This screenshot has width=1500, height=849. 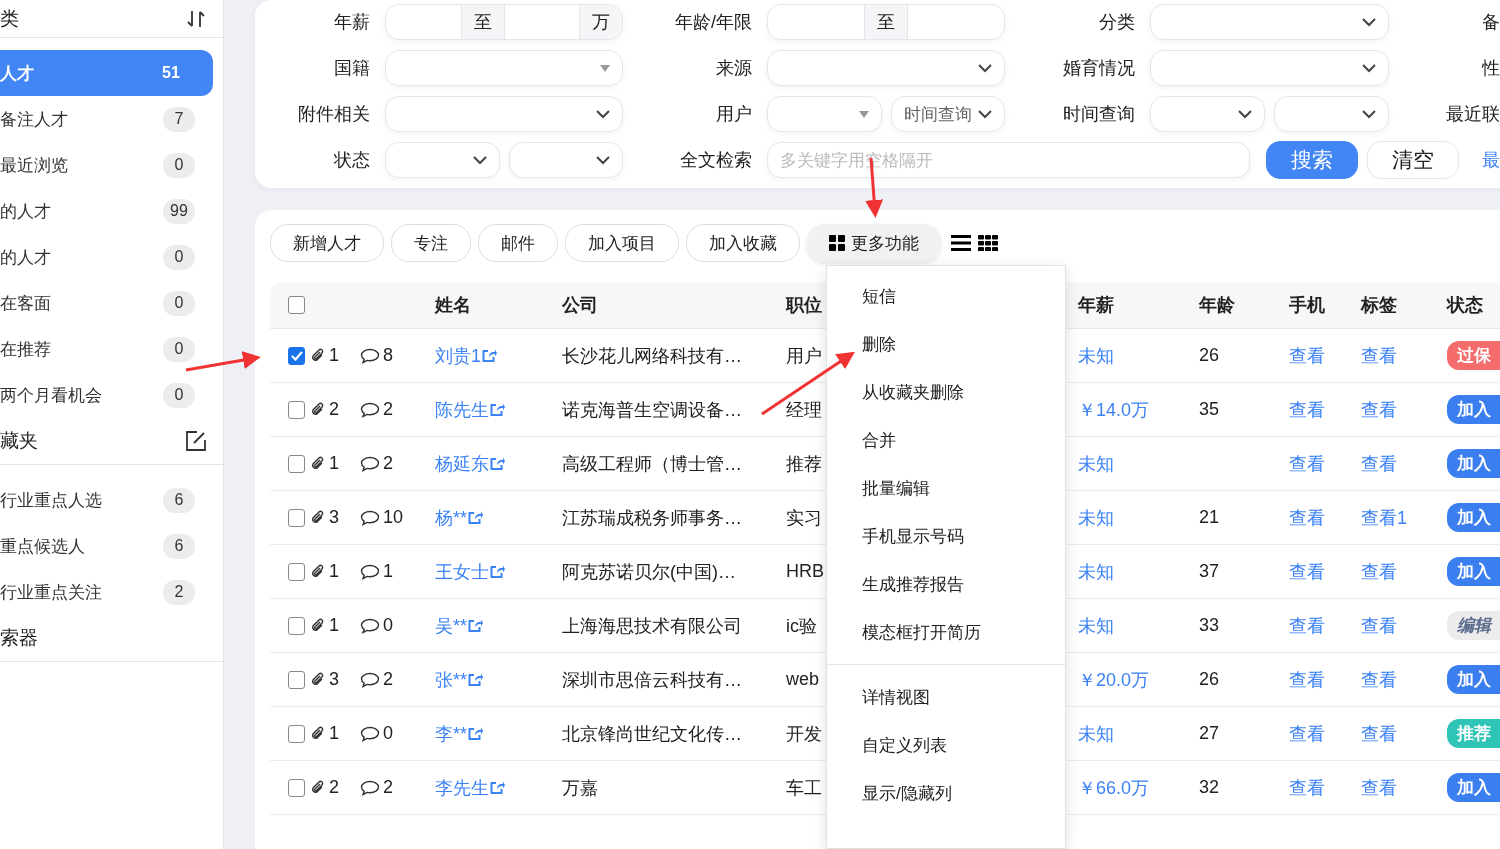 I want to click on list-view-icon, so click(x=961, y=243).